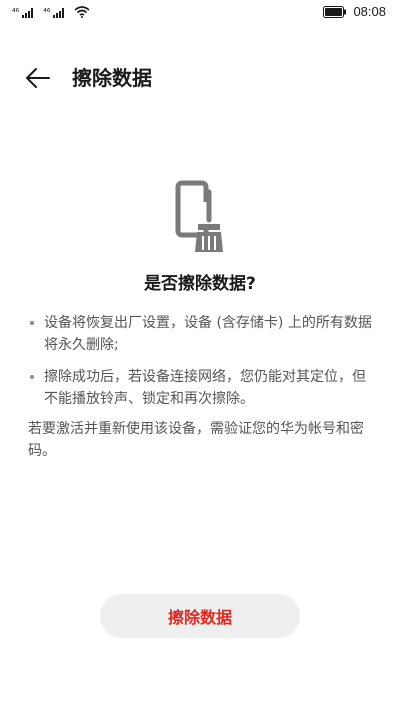 The height and width of the screenshot is (710, 400). I want to click on arrow-left-icon, so click(38, 78).